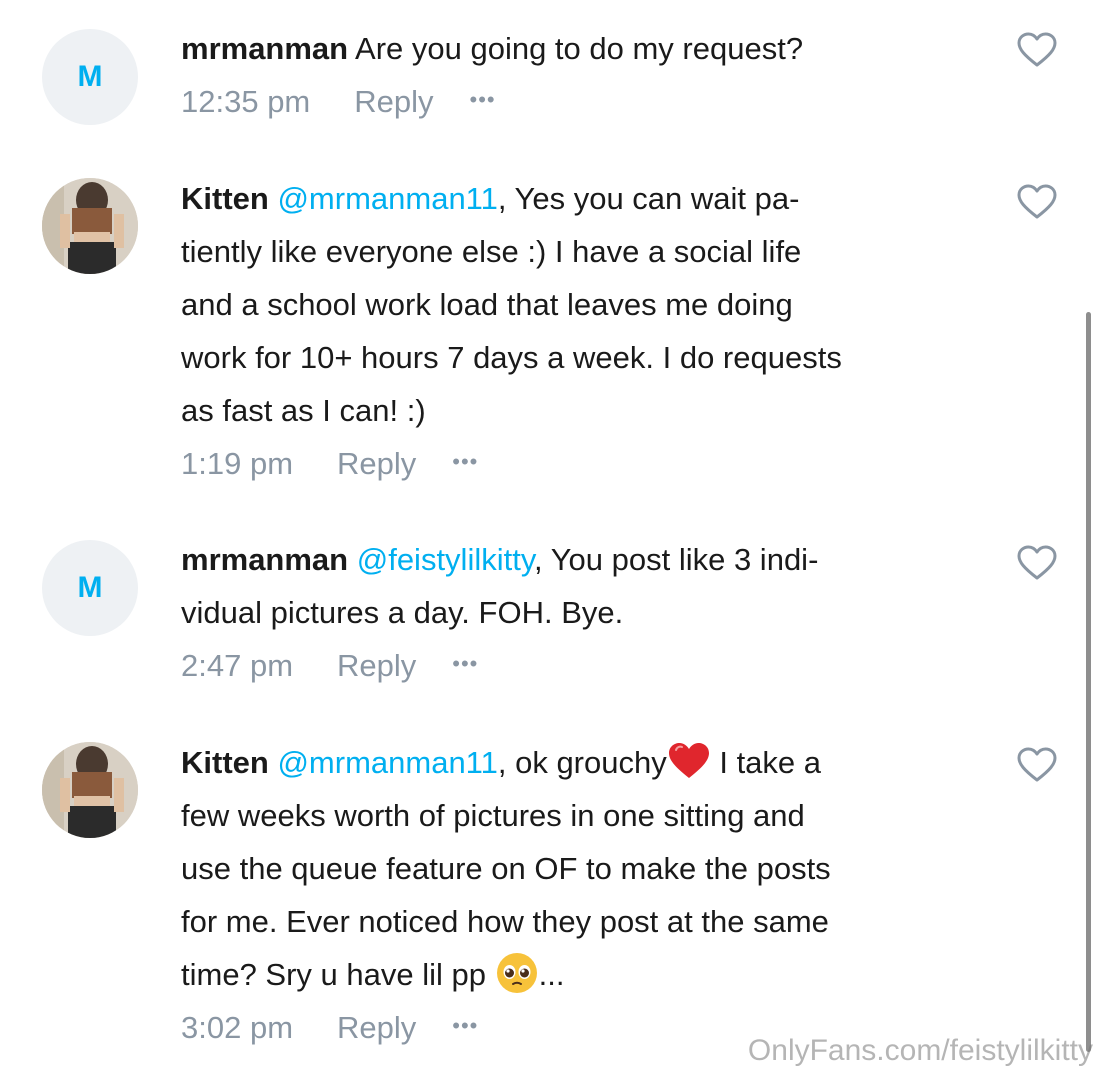 Image resolution: width=1101 pixels, height=1080 pixels. Describe the element at coordinates (581, 665) in the screenshot. I see `comment-meta: 2:47 pm Reply •••` at that location.